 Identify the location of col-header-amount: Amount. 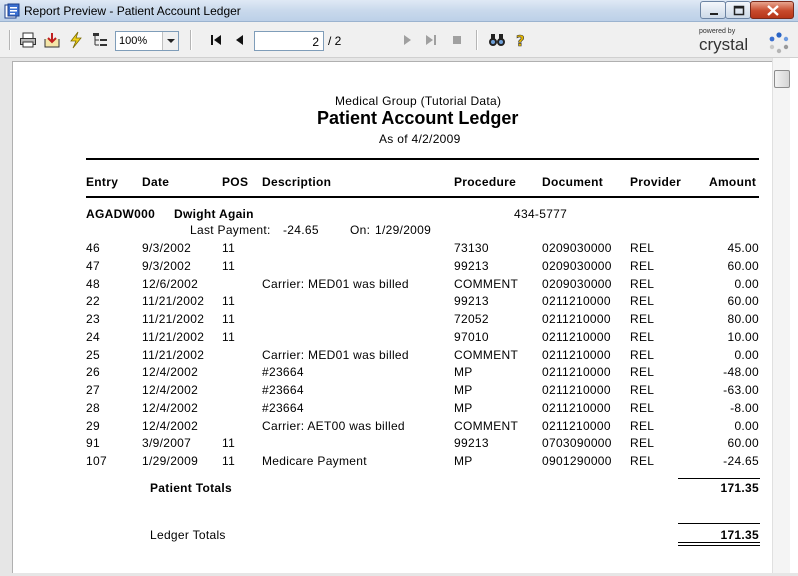
(733, 182).